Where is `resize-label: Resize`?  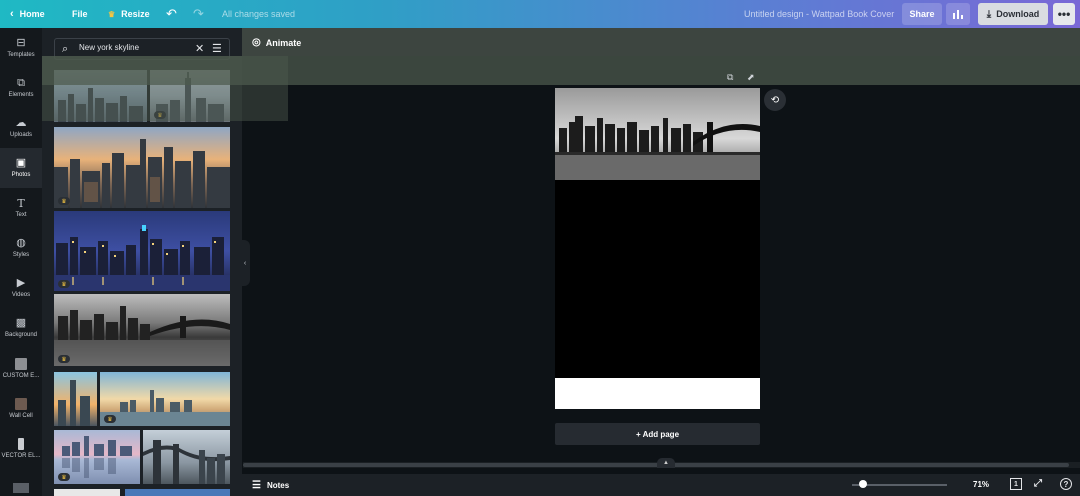
resize-label: Resize is located at coordinates (135, 14).